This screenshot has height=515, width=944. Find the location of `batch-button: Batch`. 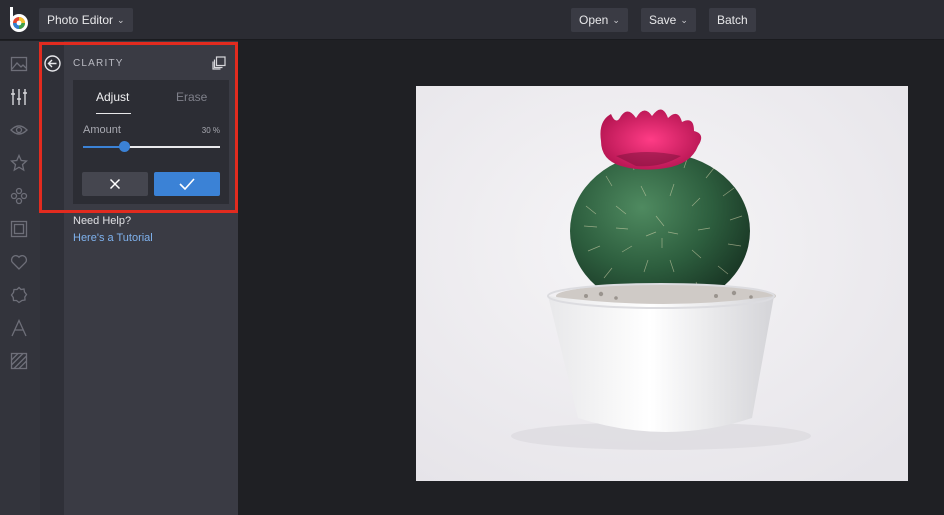

batch-button: Batch is located at coordinates (732, 20).